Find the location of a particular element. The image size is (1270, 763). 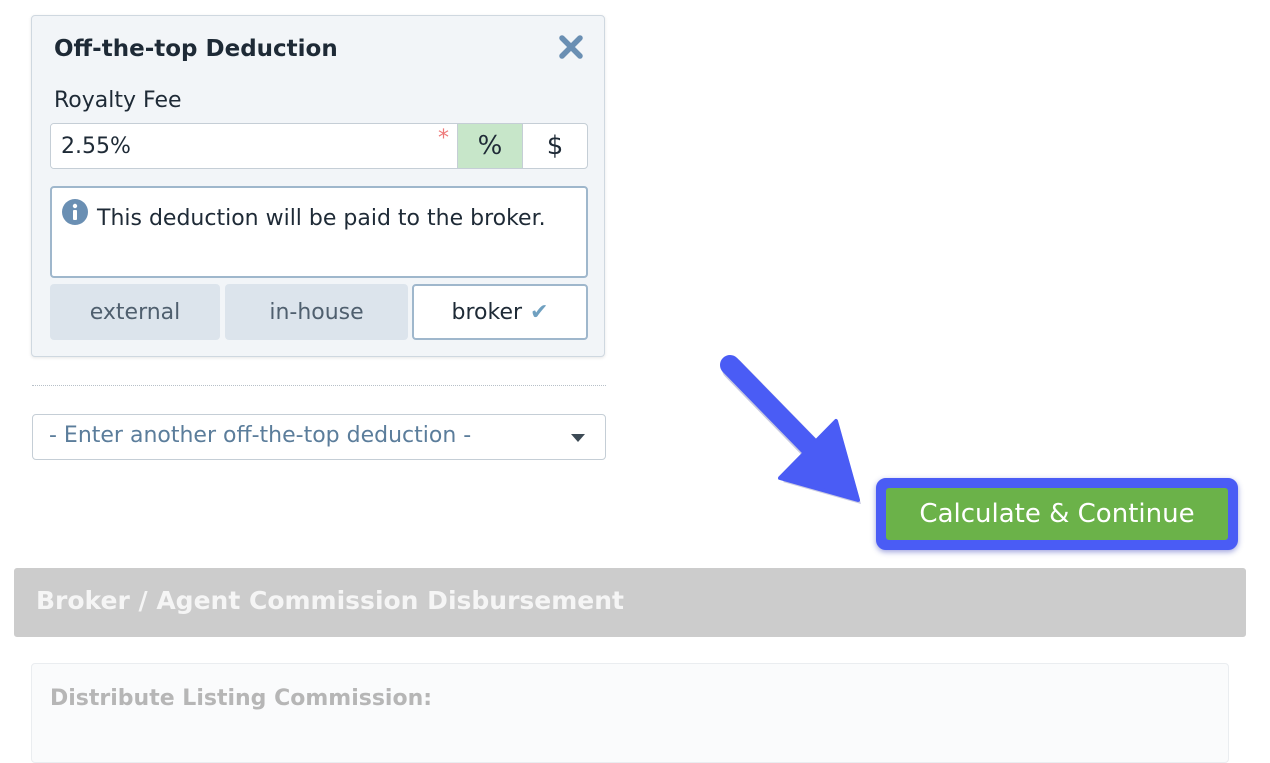

royalty-fee-input is located at coordinates (254, 146).